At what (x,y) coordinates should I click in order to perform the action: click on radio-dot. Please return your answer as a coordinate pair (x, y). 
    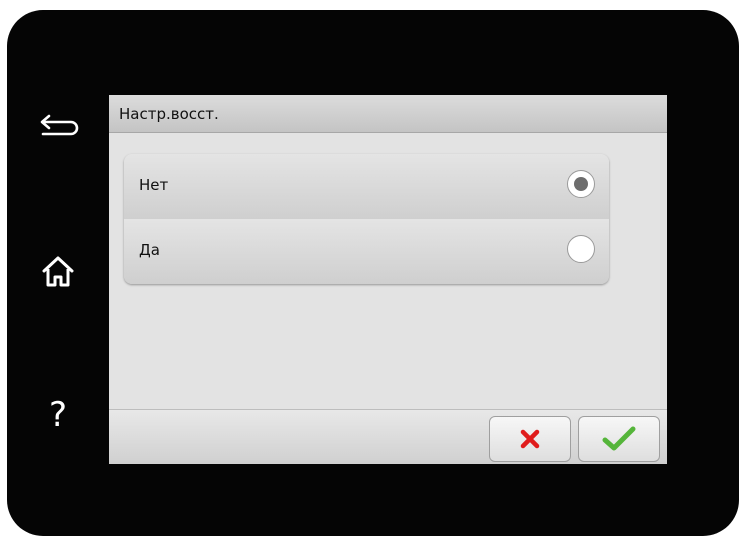
    Looking at the image, I should click on (581, 184).